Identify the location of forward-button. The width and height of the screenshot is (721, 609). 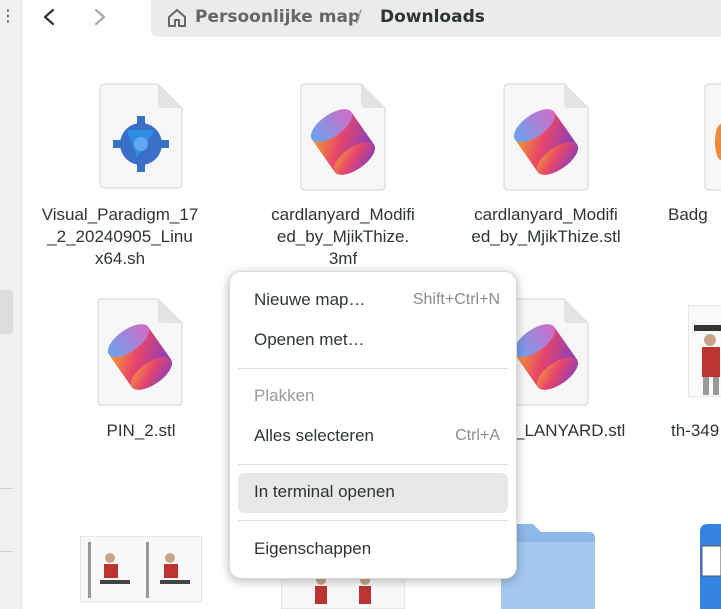
(99, 17).